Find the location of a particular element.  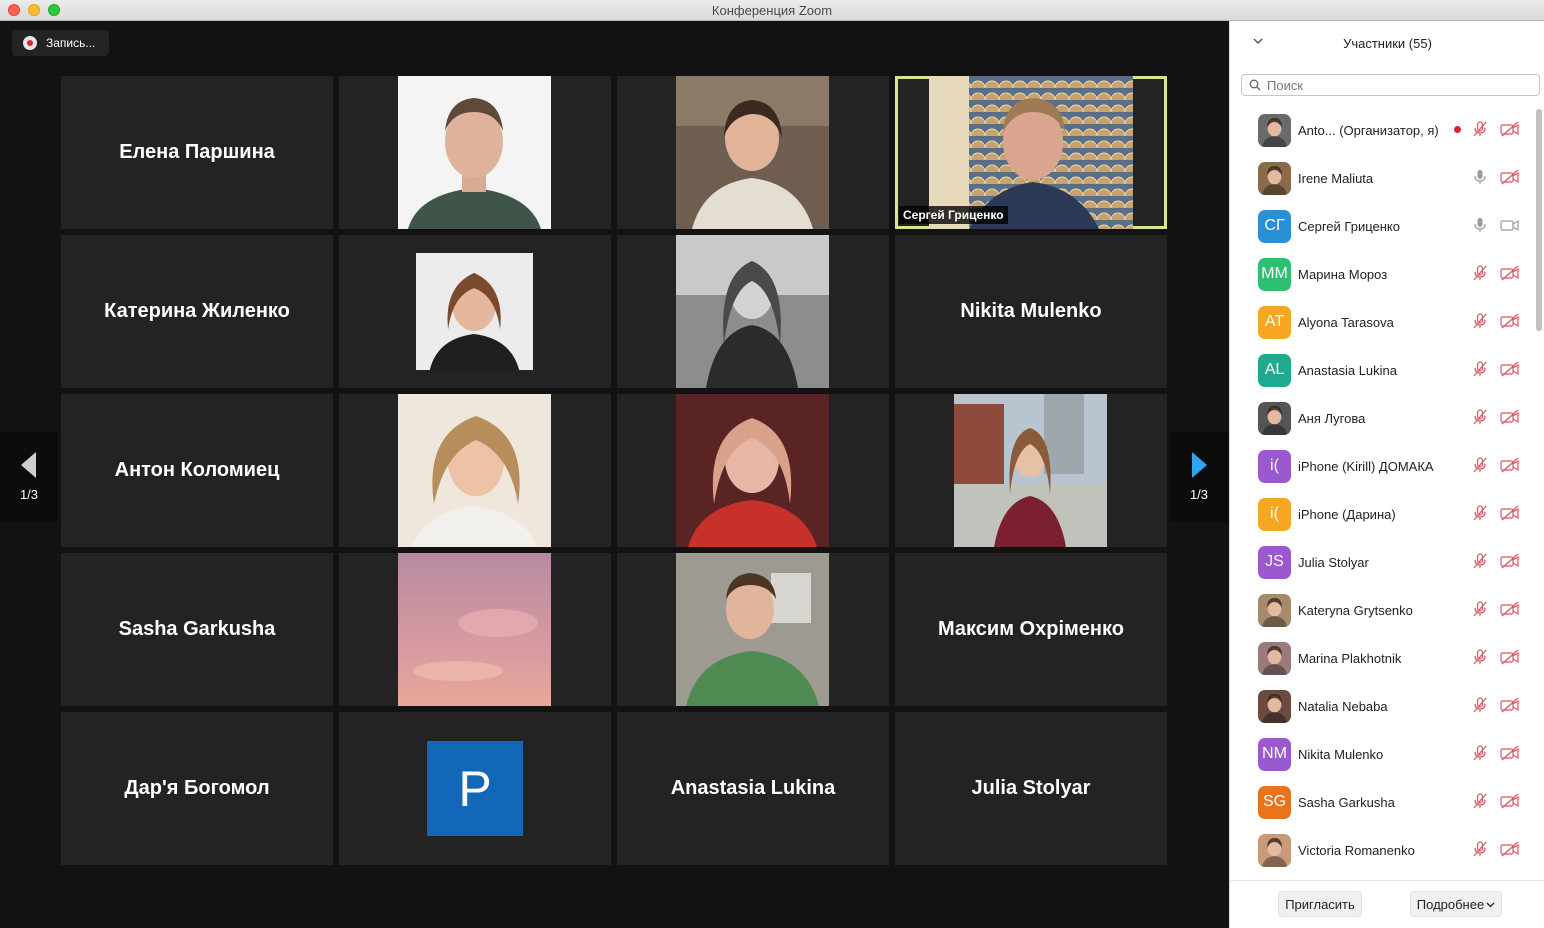

search-icon is located at coordinates (1255, 85).